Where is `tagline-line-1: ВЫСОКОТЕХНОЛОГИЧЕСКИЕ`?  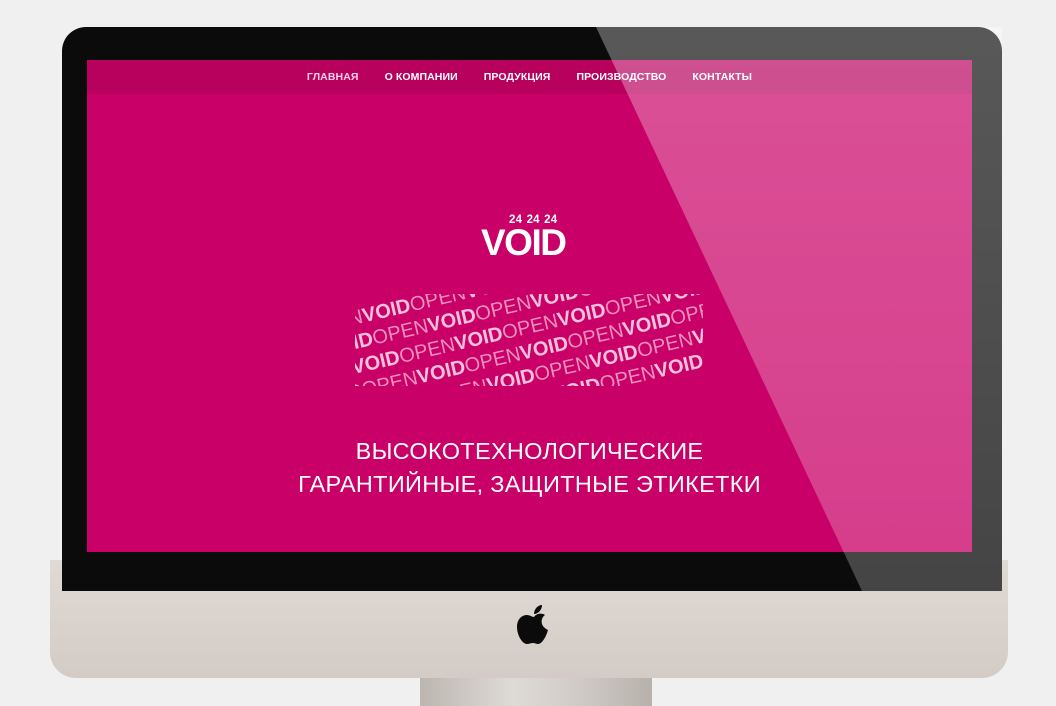
tagline-line-1: ВЫСОКОТЕХНОЛОГИЧЕСКИЕ is located at coordinates (529, 451).